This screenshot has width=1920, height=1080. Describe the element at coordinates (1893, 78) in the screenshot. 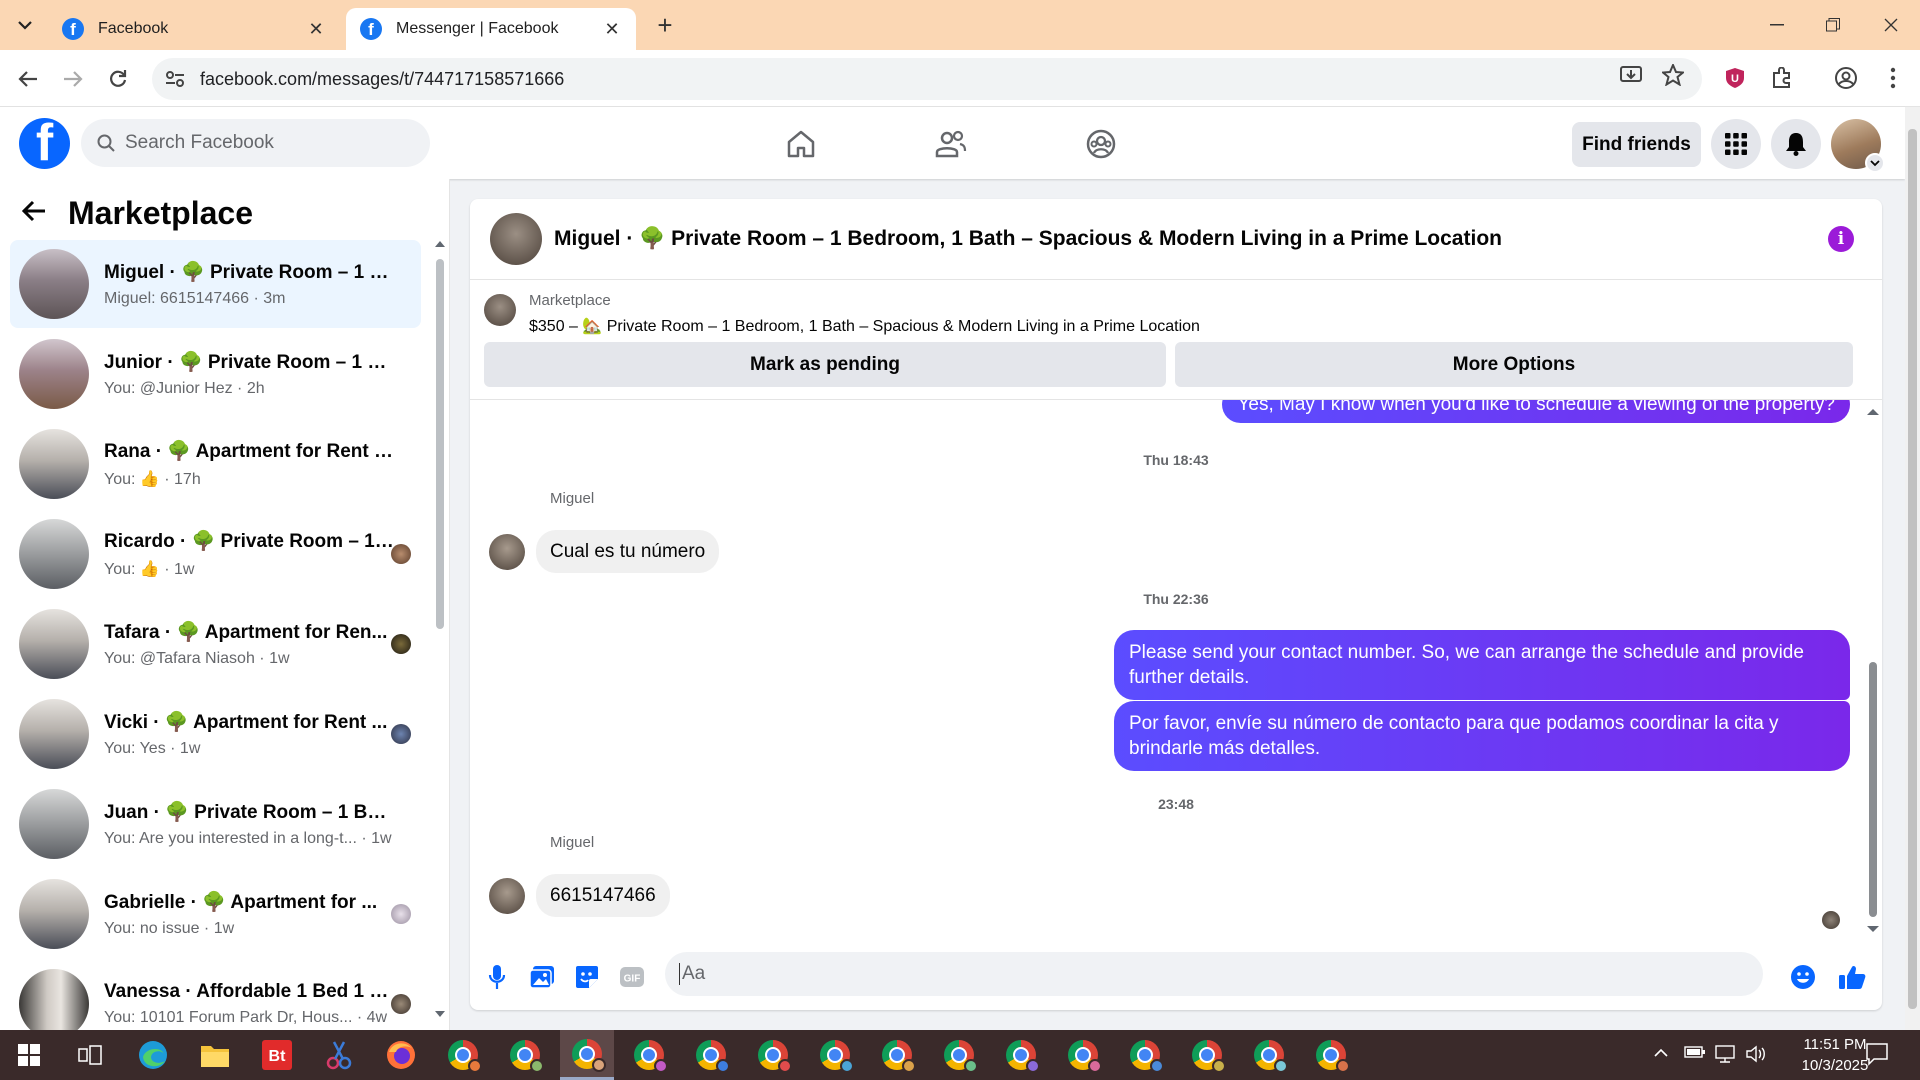

I see `browser-menu-button` at that location.